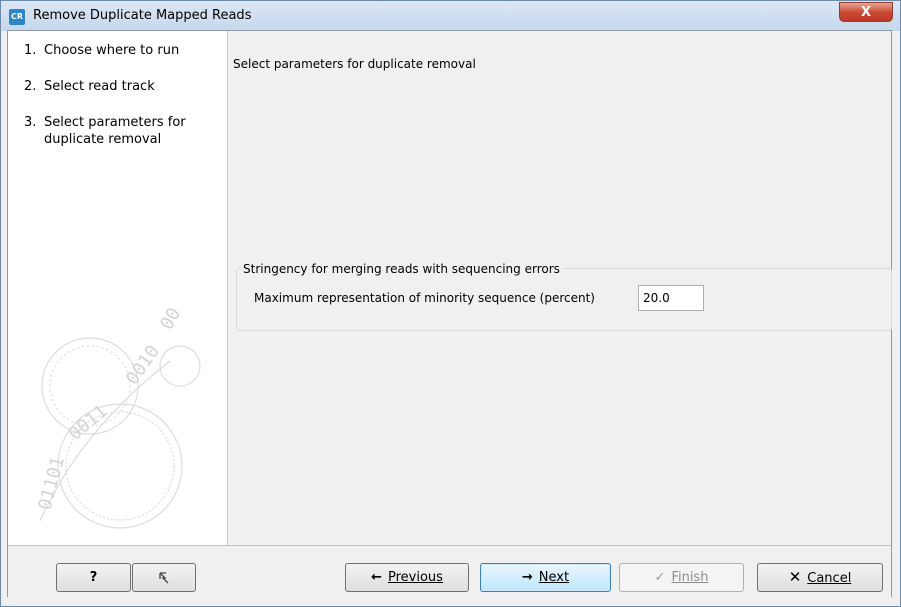 Image resolution: width=901 pixels, height=607 pixels. I want to click on close-button: X, so click(866, 12).